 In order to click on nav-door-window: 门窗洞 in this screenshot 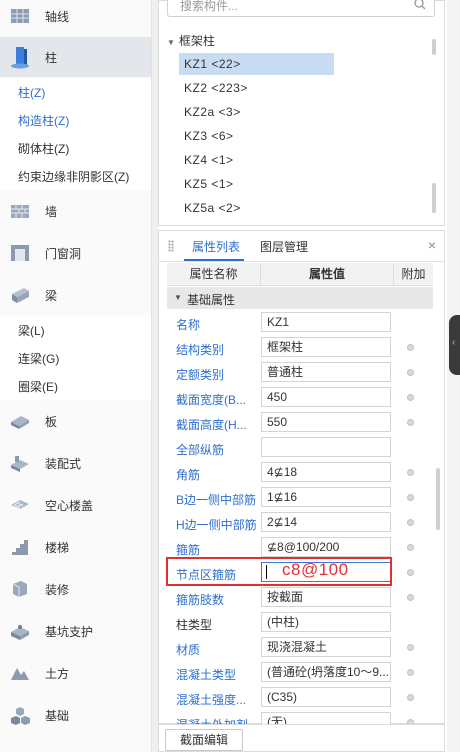, I will do `click(75, 253)`.